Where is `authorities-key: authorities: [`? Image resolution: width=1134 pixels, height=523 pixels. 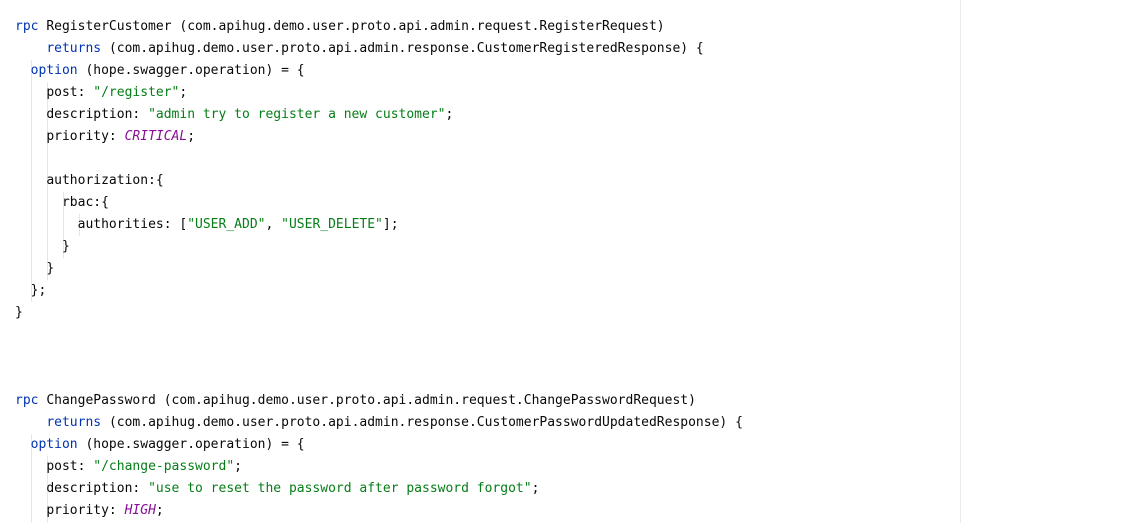
authorities-key: authorities: [ is located at coordinates (132, 224).